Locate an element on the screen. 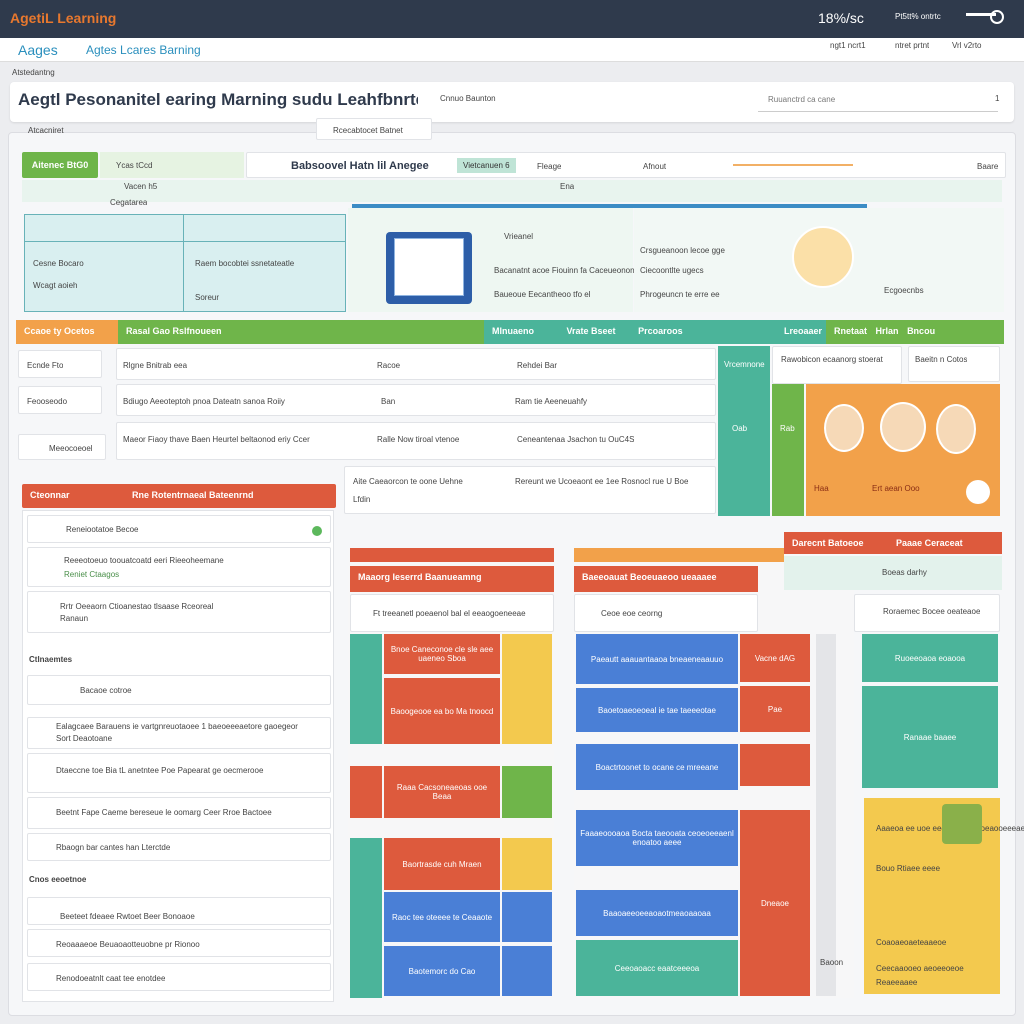 Image resolution: width=1024 pixels, height=1024 pixels. green-action-button: Aitenec BtG0 is located at coordinates (60, 165).